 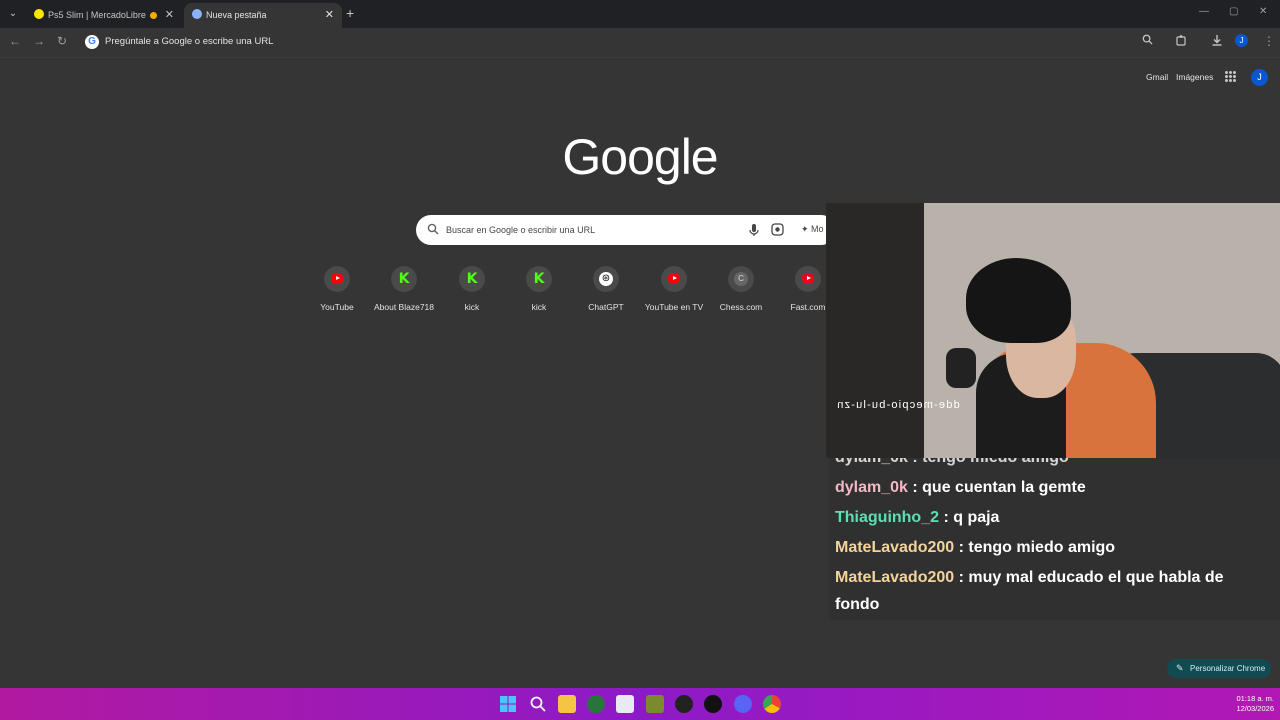 What do you see at coordinates (1233, 11) in the screenshot?
I see `maximize-icon: ▢` at bounding box center [1233, 11].